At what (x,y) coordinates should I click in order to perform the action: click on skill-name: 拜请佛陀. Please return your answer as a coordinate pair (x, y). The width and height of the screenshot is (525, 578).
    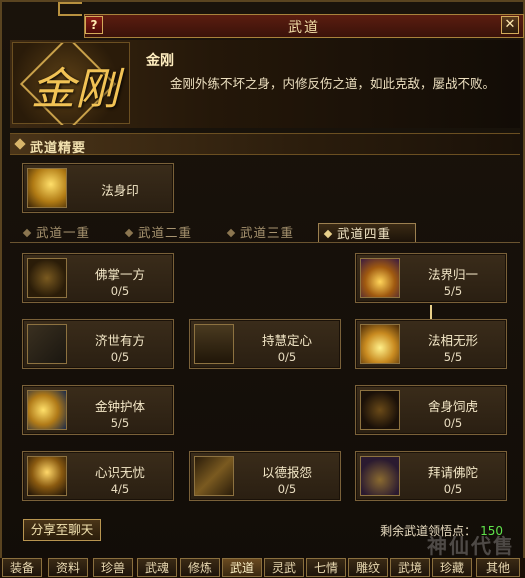
    Looking at the image, I should click on (452, 472).